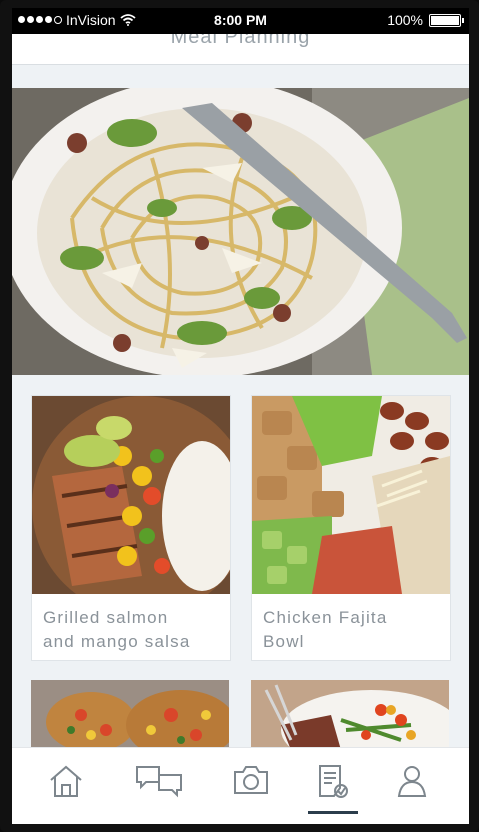 The width and height of the screenshot is (479, 832). Describe the element at coordinates (325, 629) in the screenshot. I see `recipe-title: Chicken Fajita Bowl` at that location.